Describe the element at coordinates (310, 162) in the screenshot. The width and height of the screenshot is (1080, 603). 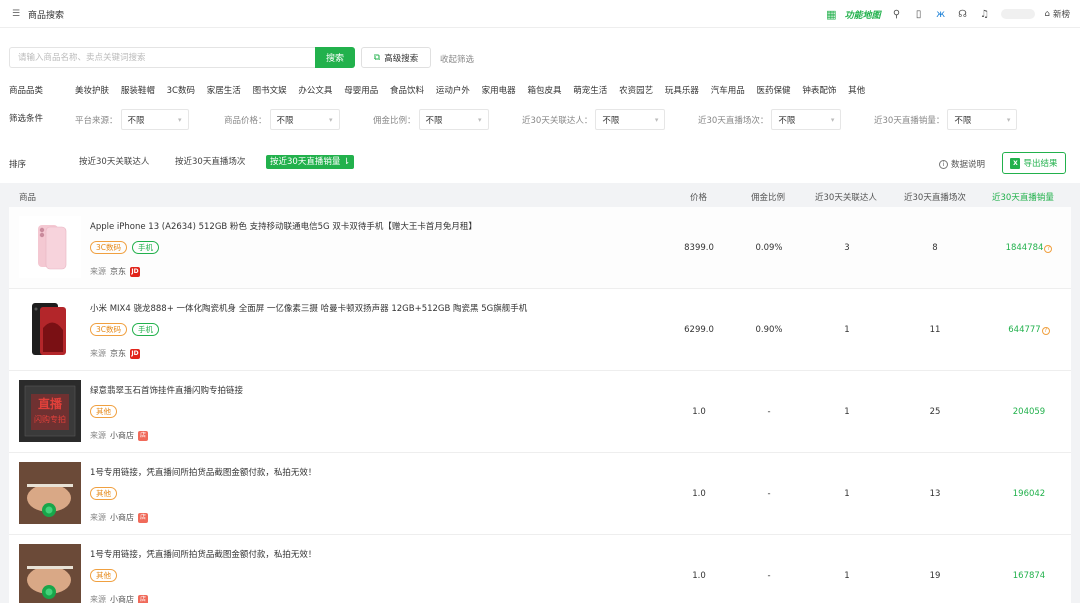
I see `sort-by-sales: 按近30天直播销量 ⇂` at that location.